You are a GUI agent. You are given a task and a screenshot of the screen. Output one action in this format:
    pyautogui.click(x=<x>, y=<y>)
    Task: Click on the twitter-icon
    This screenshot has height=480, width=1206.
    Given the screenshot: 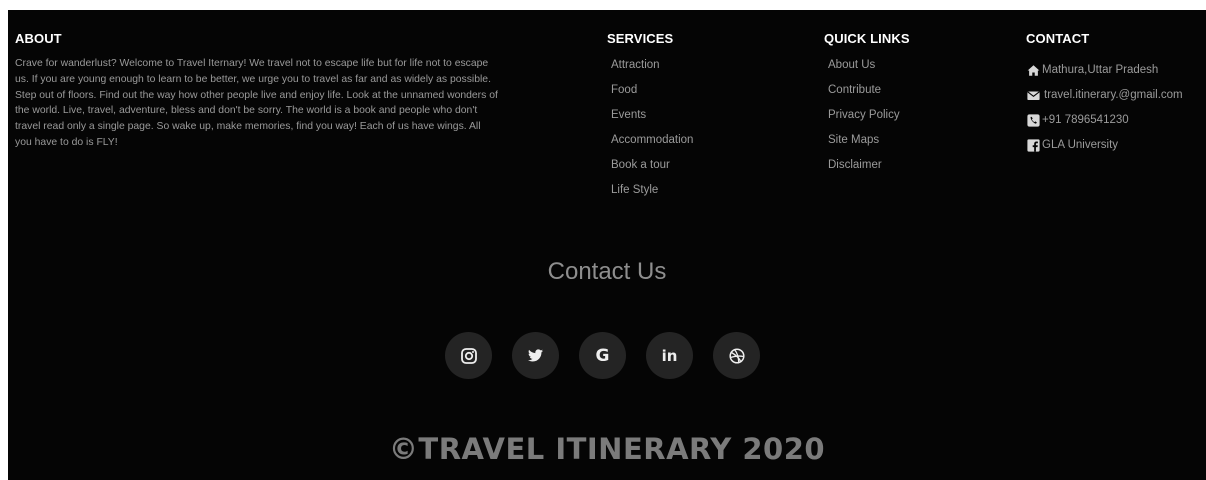 What is the action you would take?
    pyautogui.click(x=535, y=355)
    